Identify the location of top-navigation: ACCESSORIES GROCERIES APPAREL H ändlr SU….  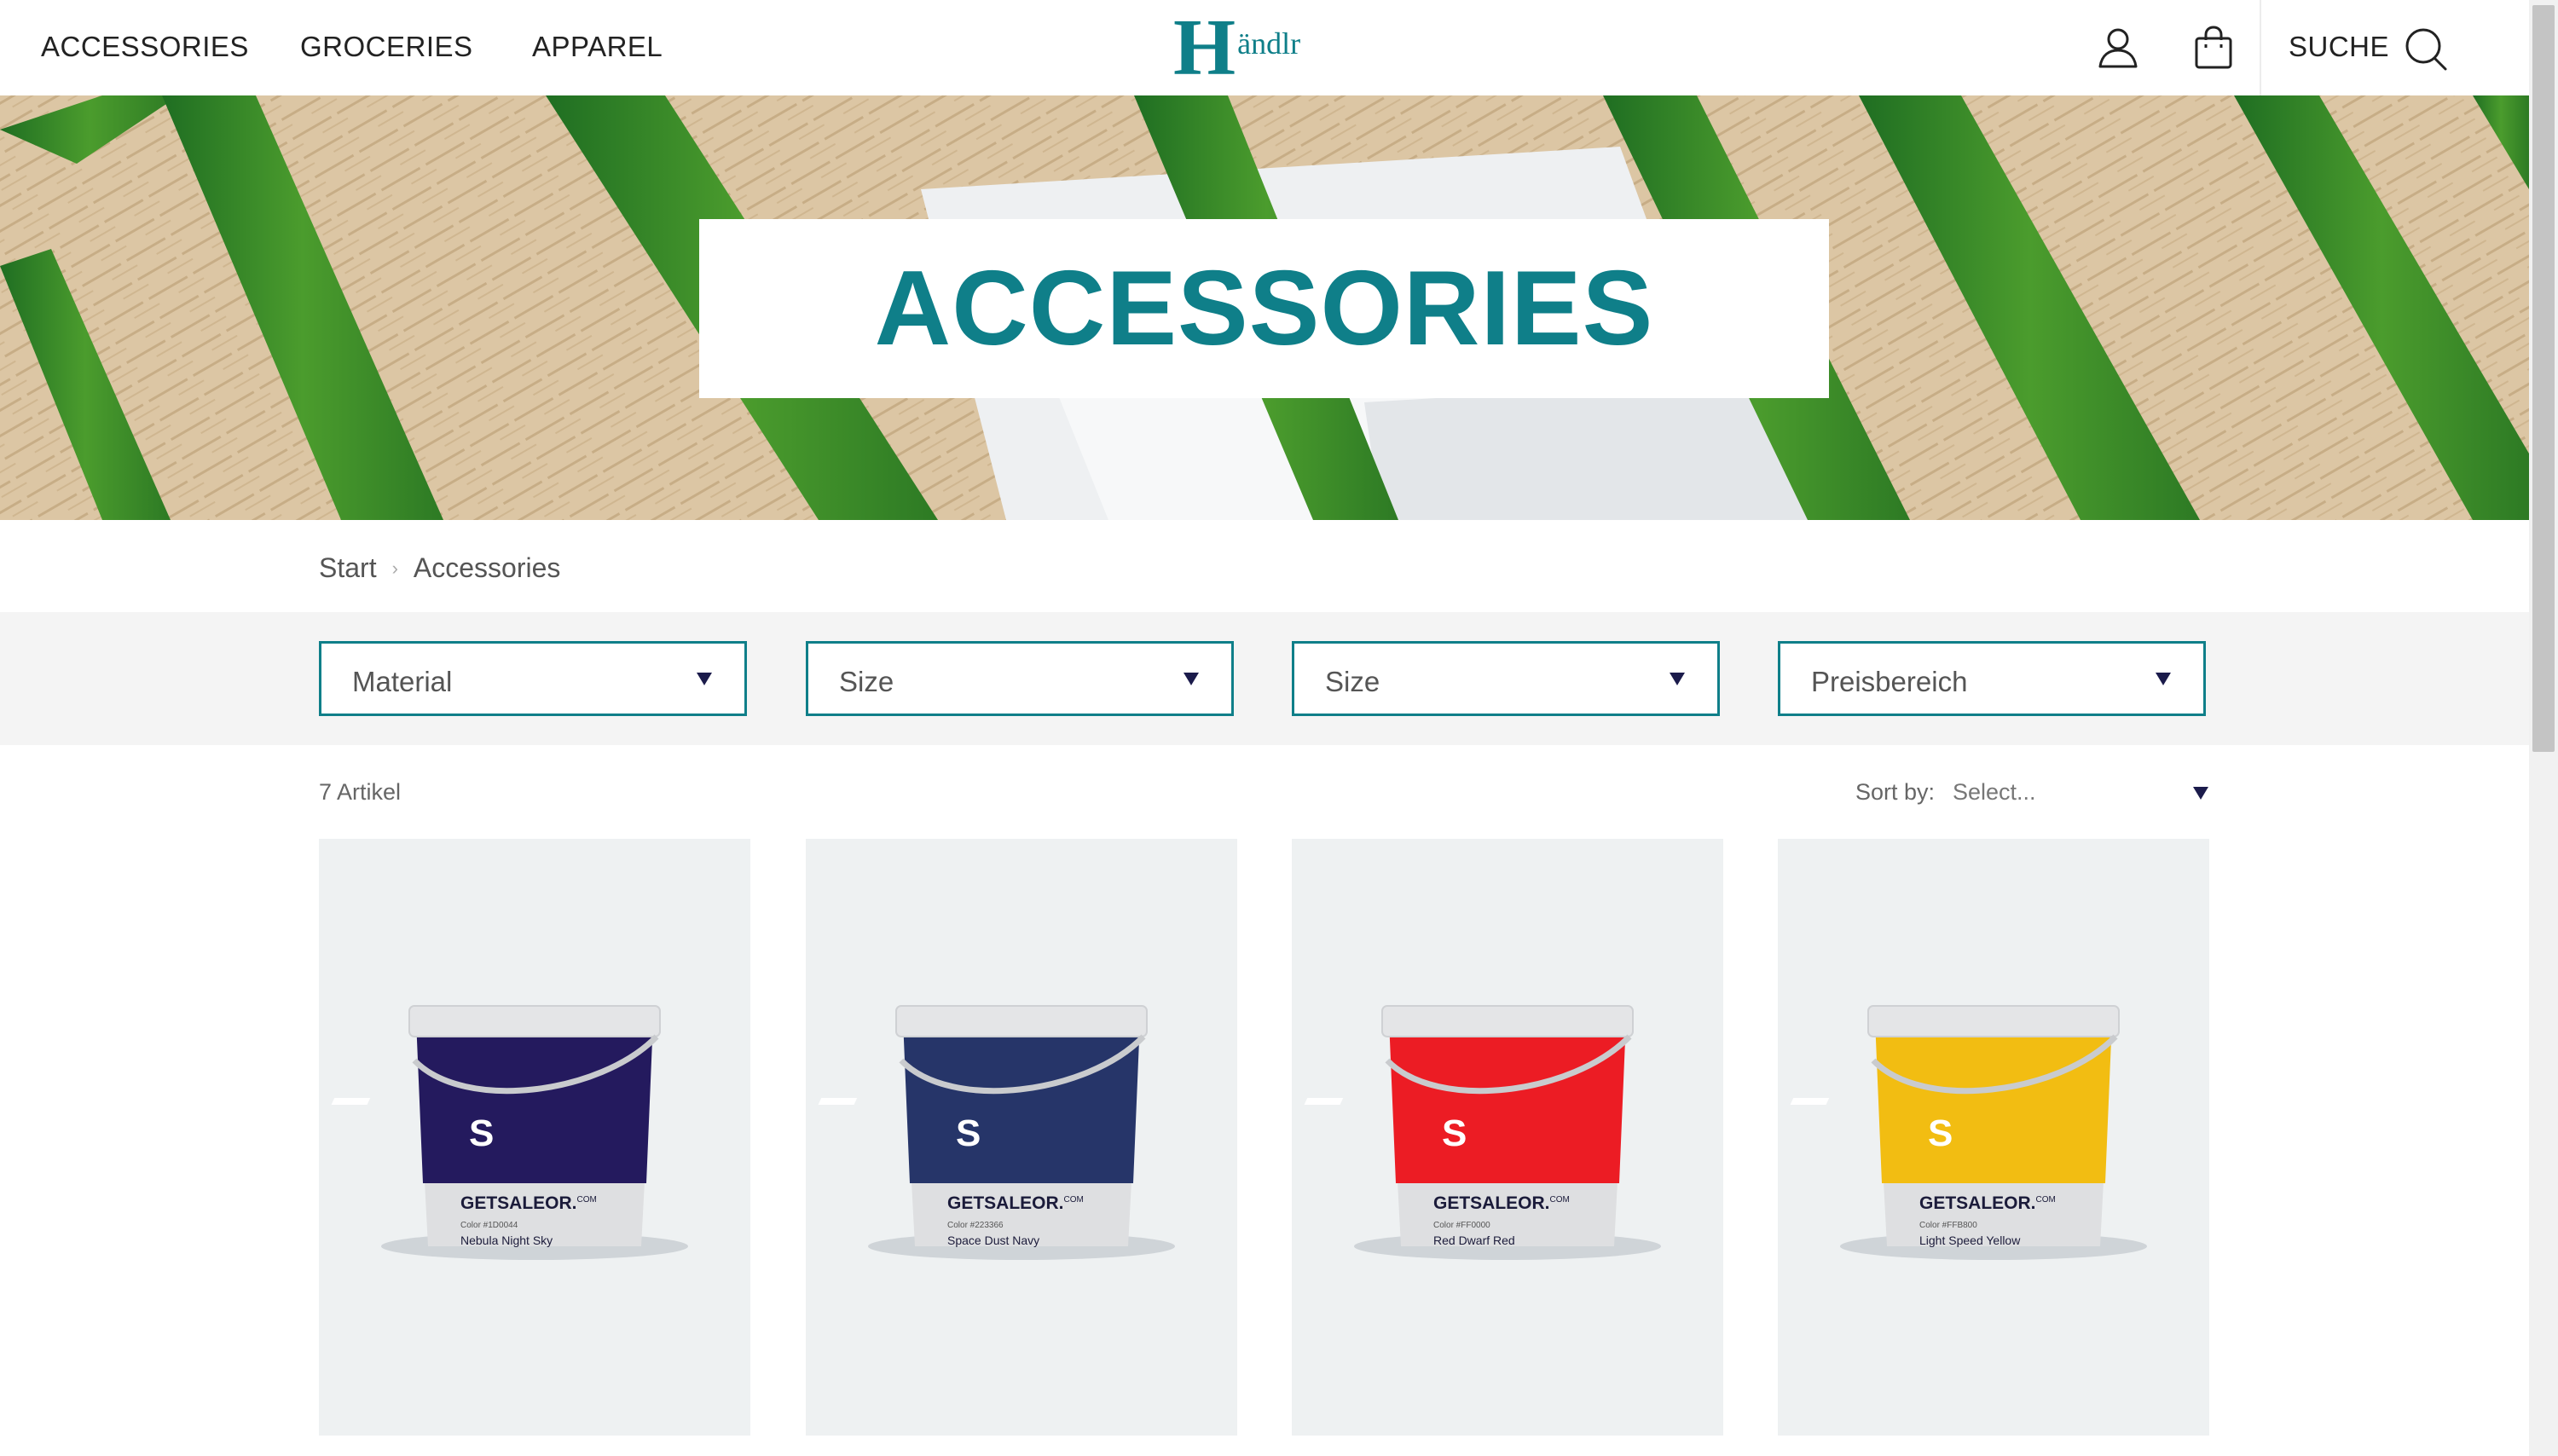
(1264, 48).